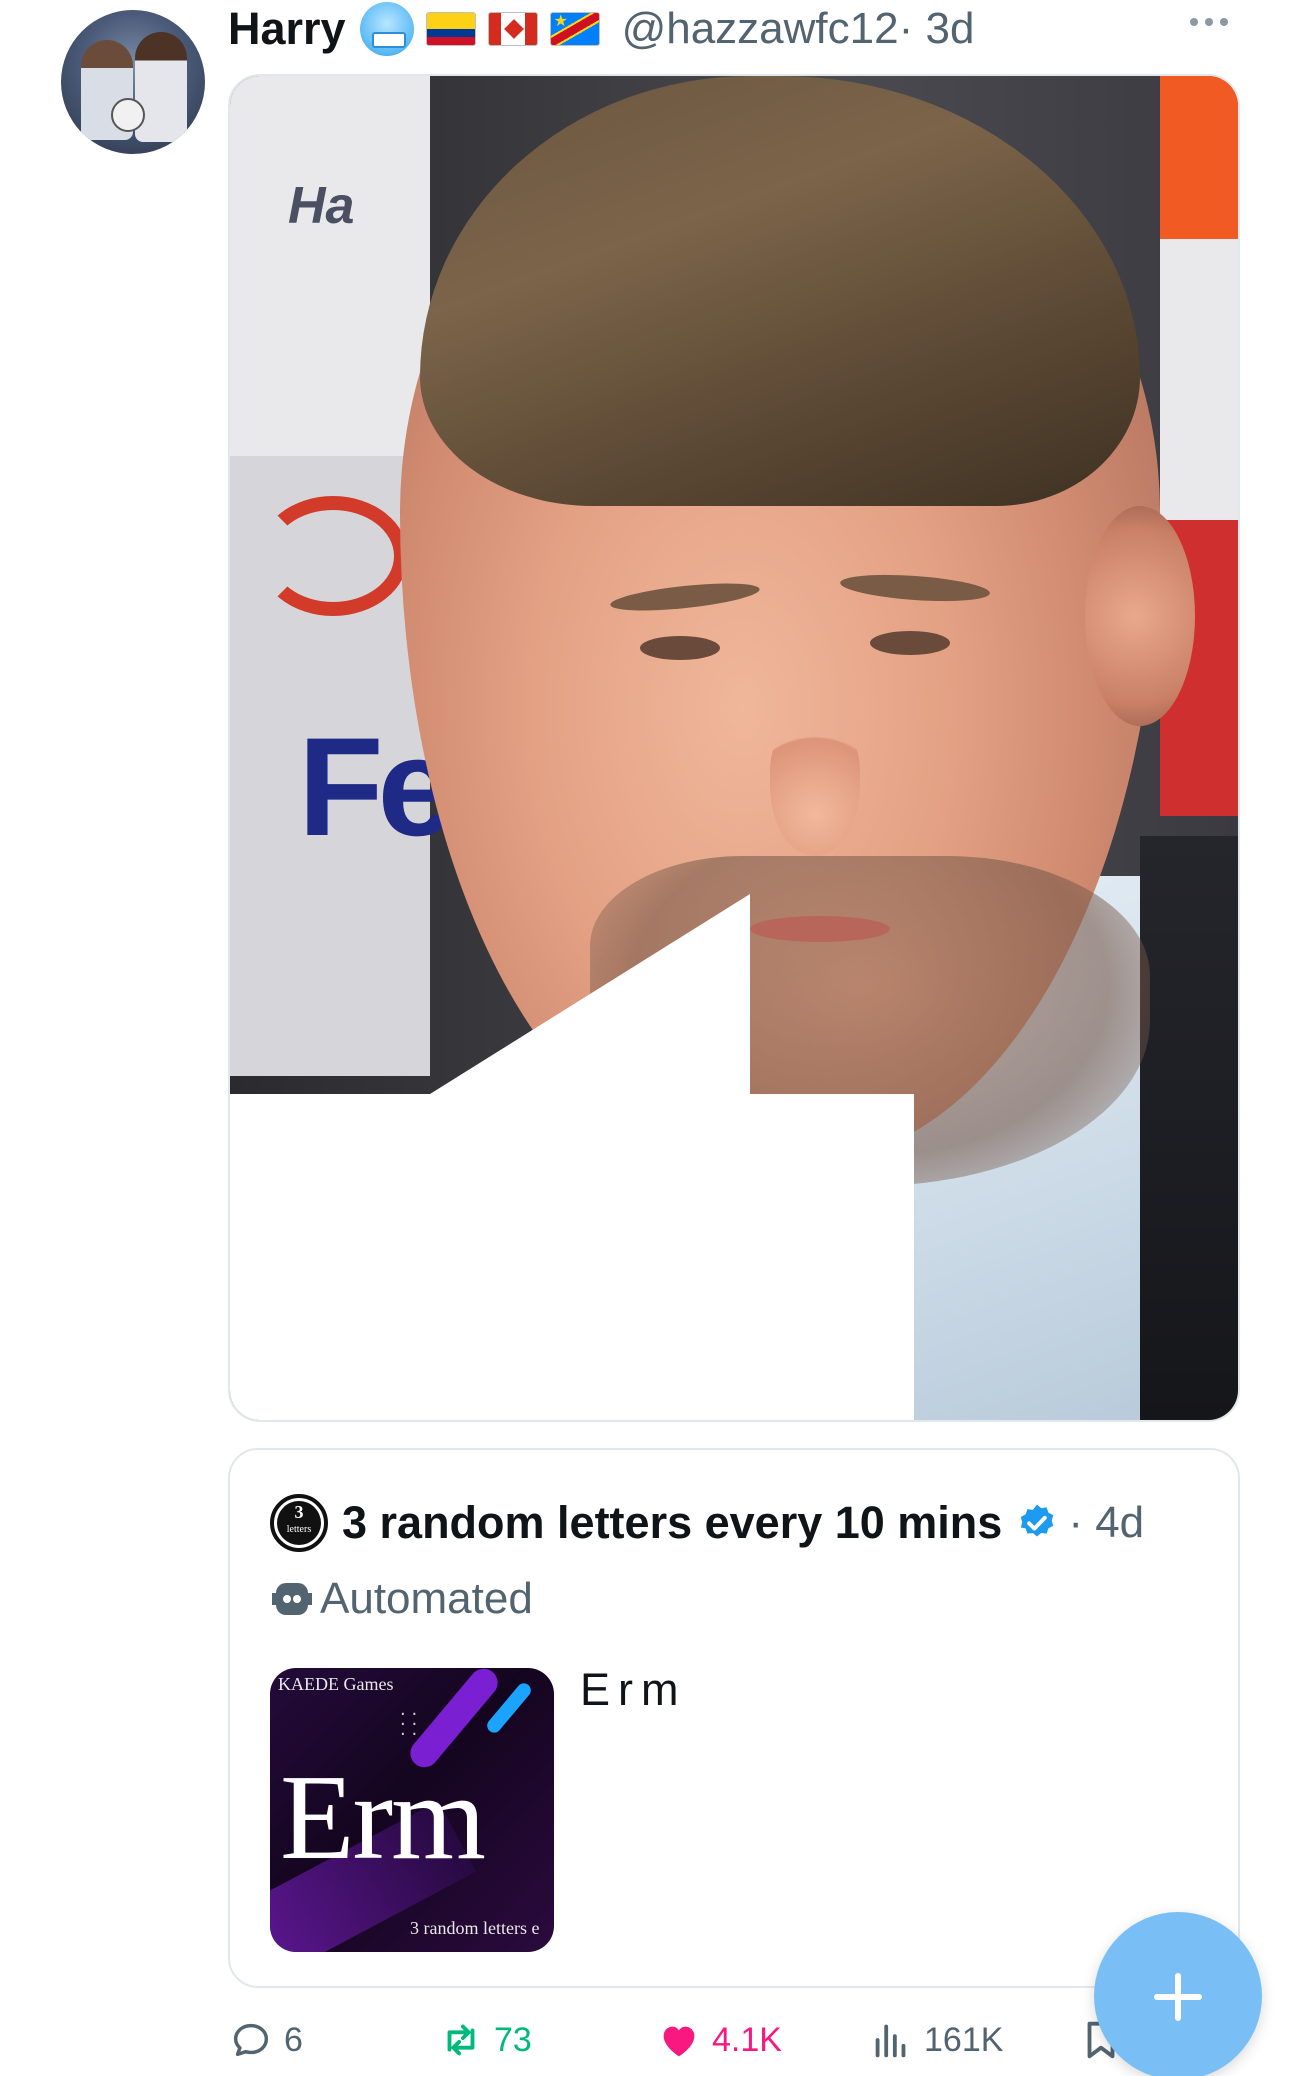 The height and width of the screenshot is (2076, 1290). I want to click on author-handle: @hazzawfc12· 3d, so click(798, 29).